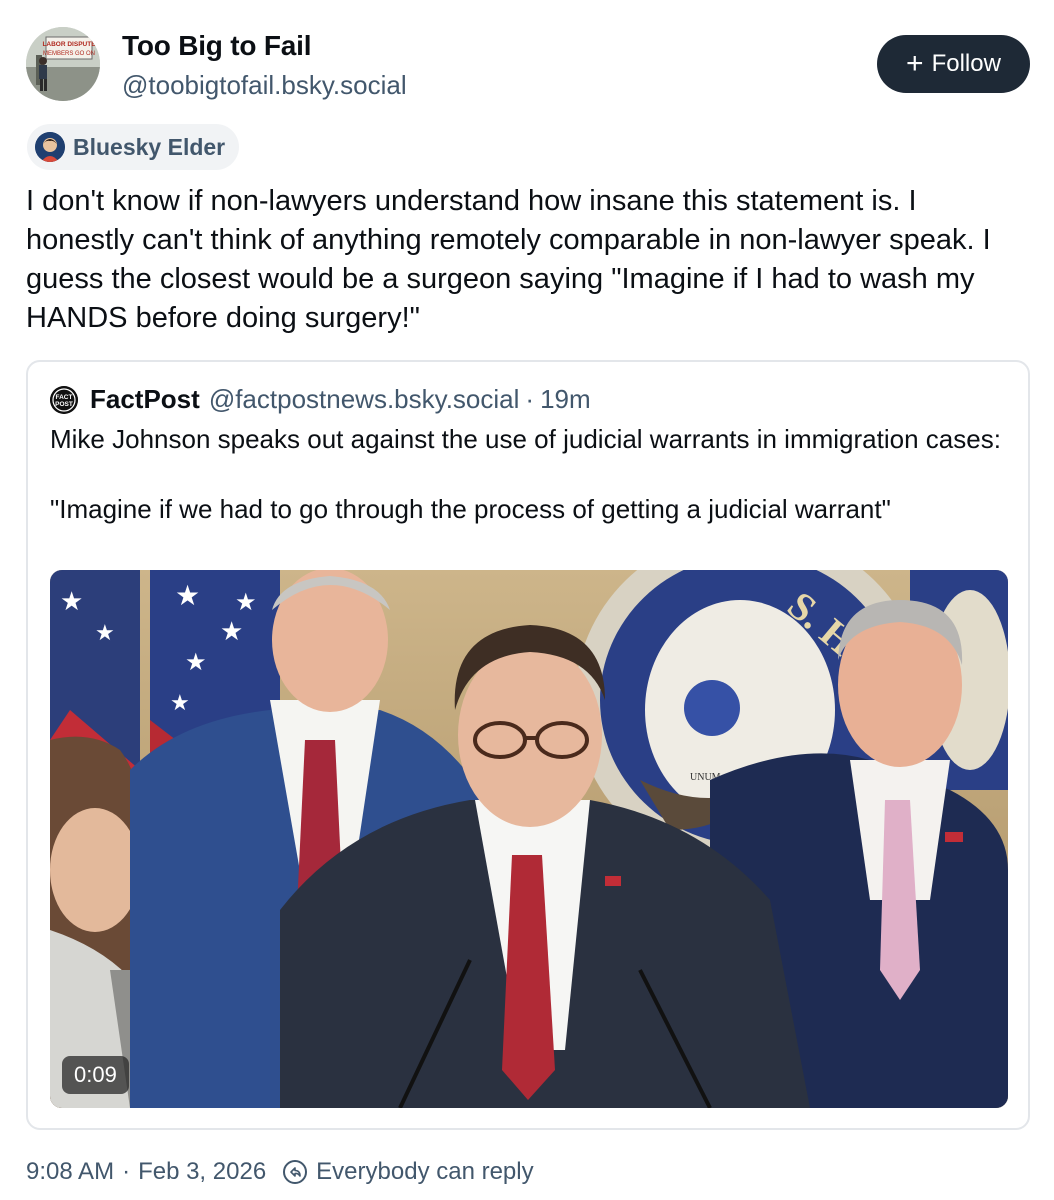  I want to click on badge-icon, so click(50, 147).